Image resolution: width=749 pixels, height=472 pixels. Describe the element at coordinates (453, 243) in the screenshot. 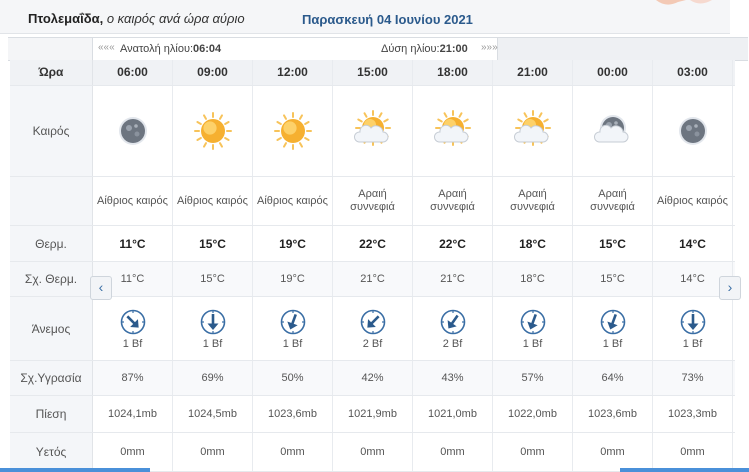

I see `temperature-cell: 22°C` at that location.